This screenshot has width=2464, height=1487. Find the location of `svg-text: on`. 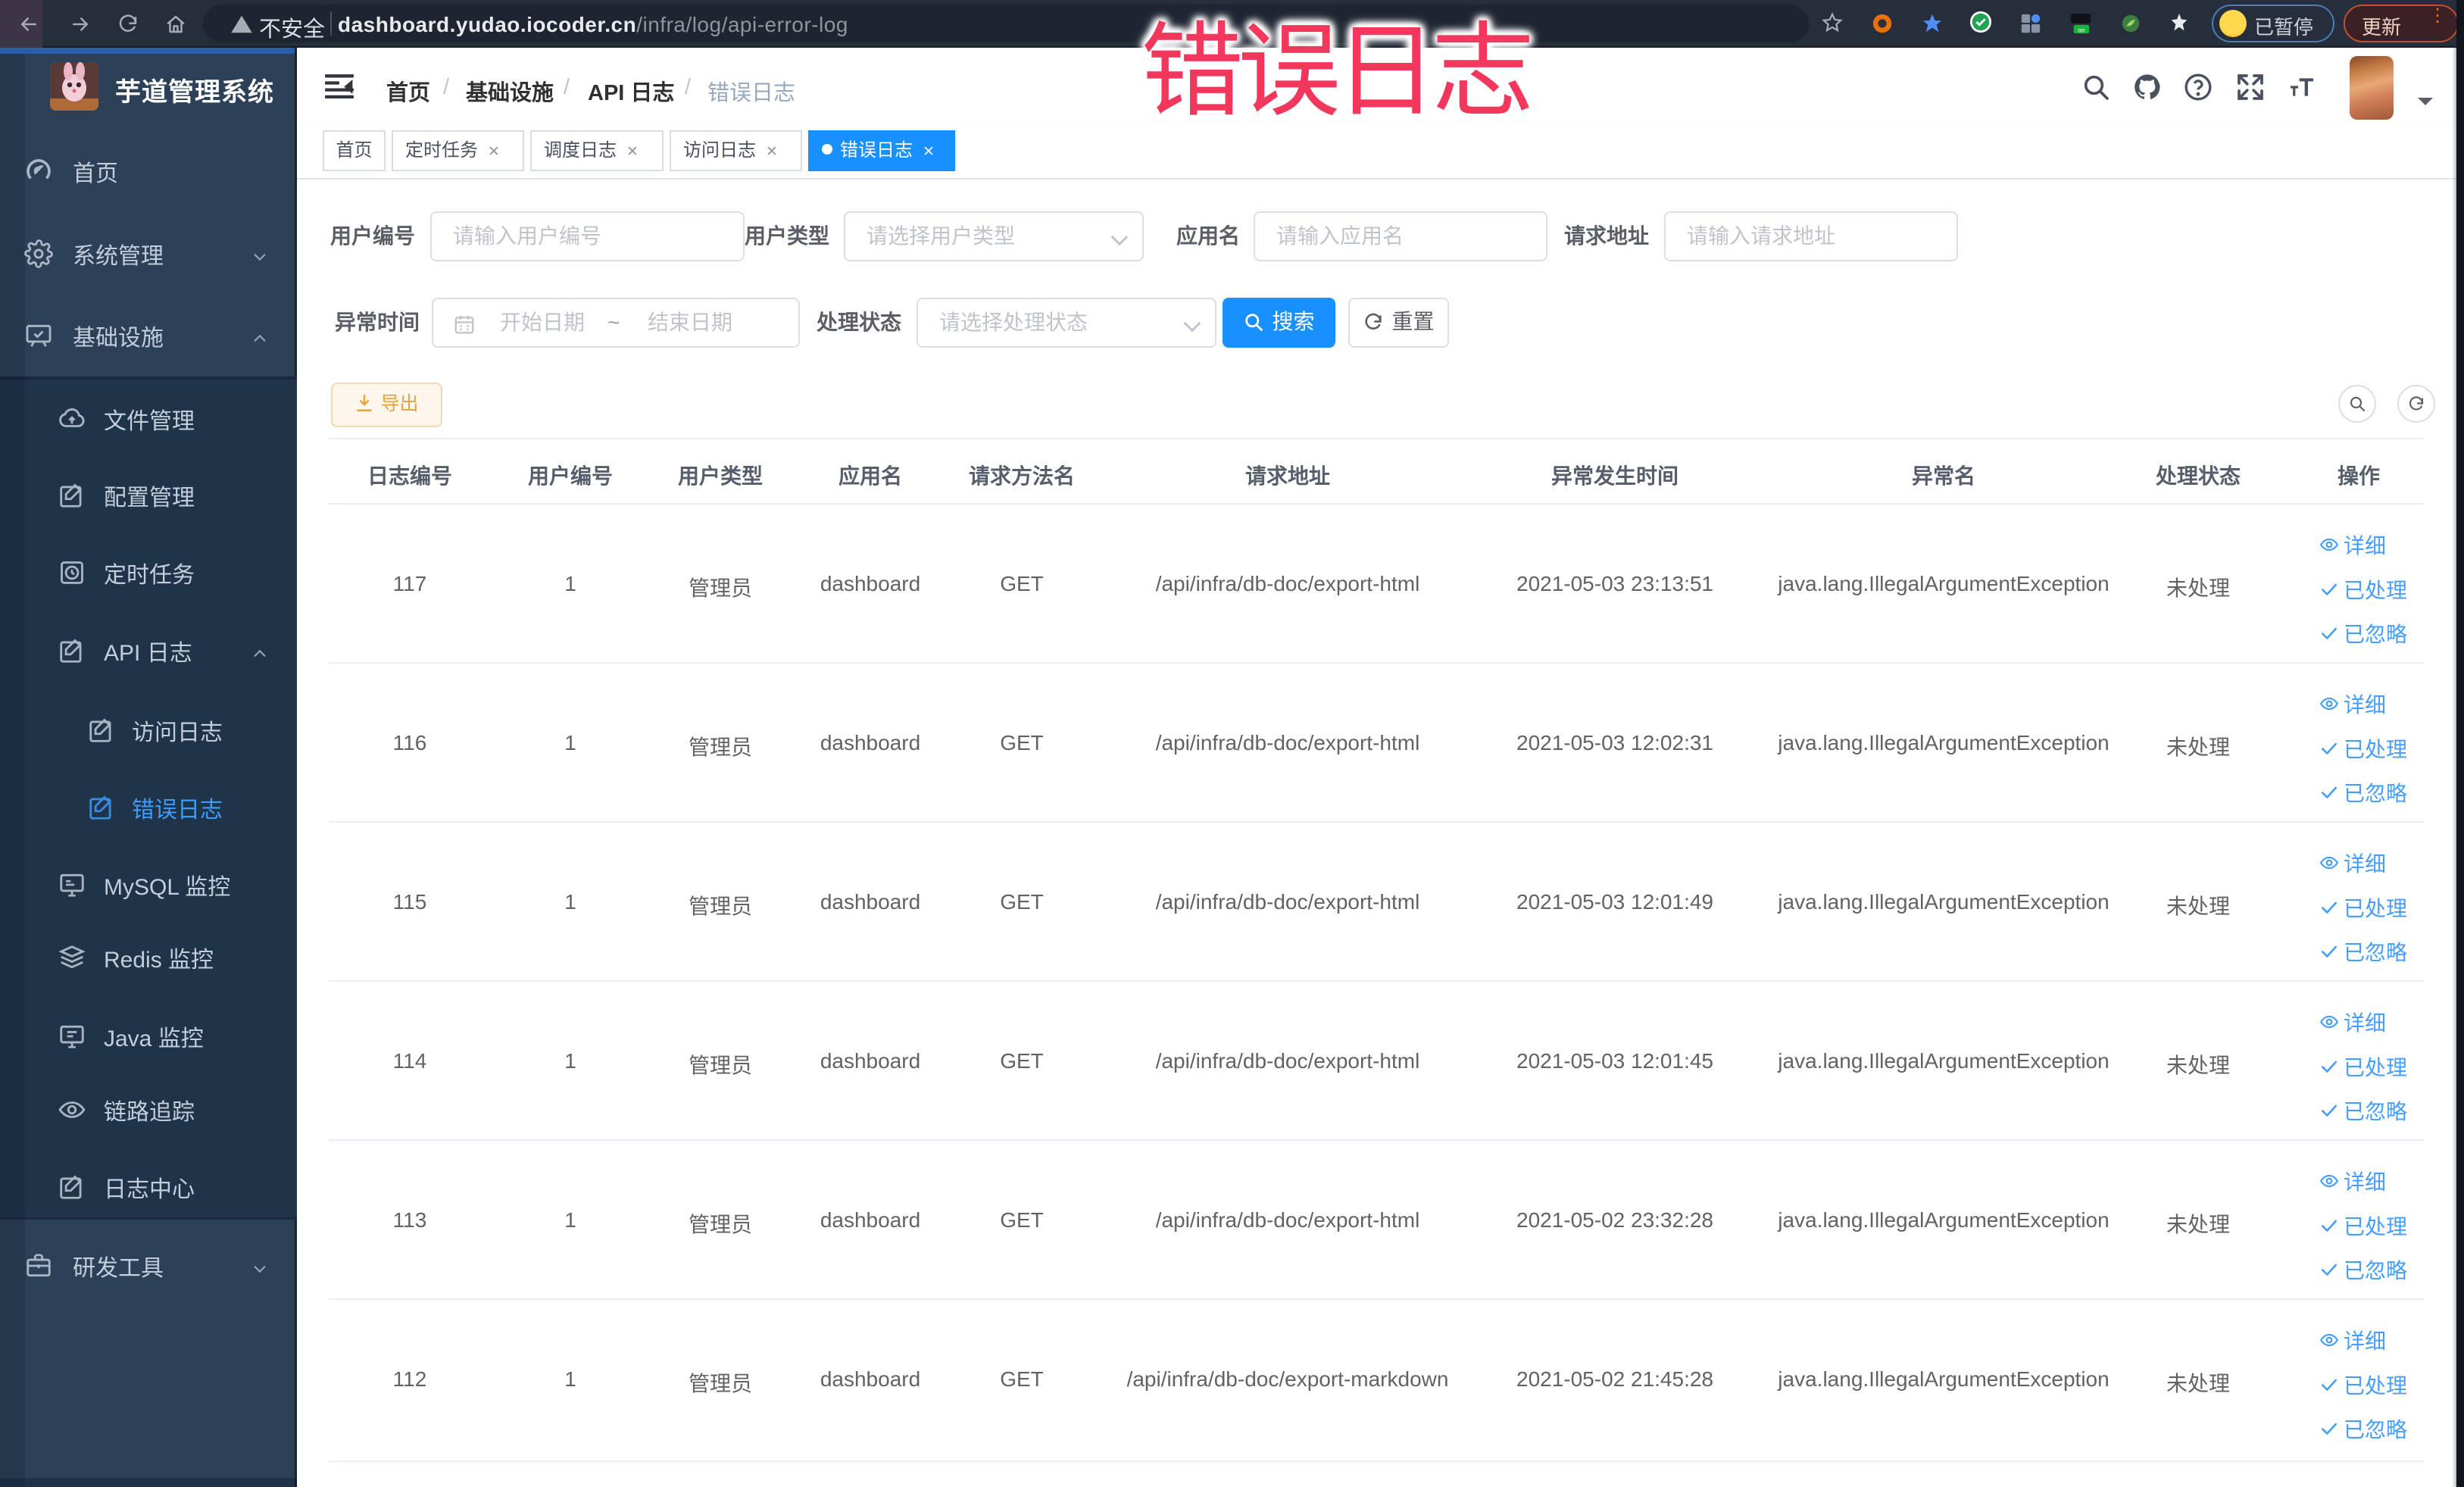

svg-text: on is located at coordinates (2081, 29).